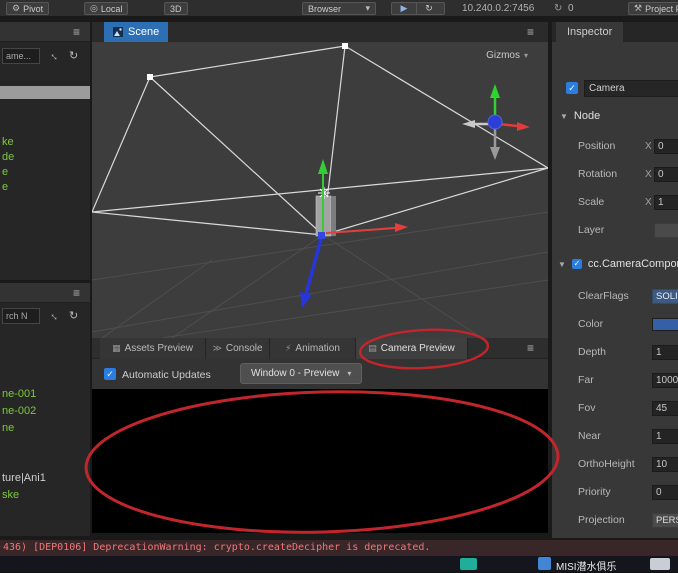 The image size is (678, 573). I want to click on view-orientation-gizmo, so click(496, 122).